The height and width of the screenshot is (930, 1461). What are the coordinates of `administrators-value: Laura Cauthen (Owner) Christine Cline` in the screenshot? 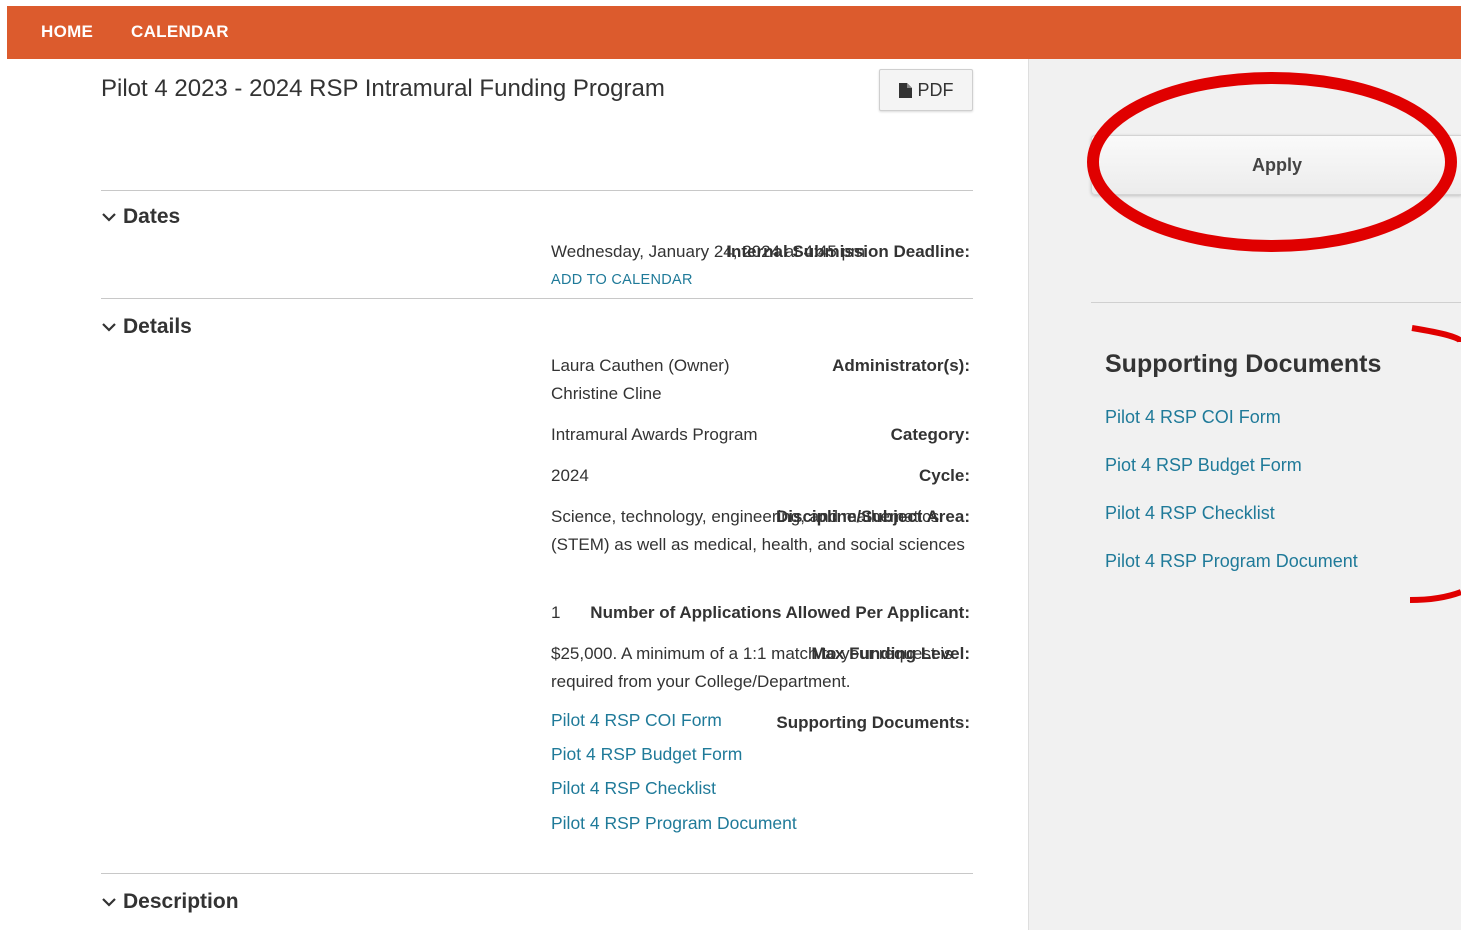 It's located at (763, 379).